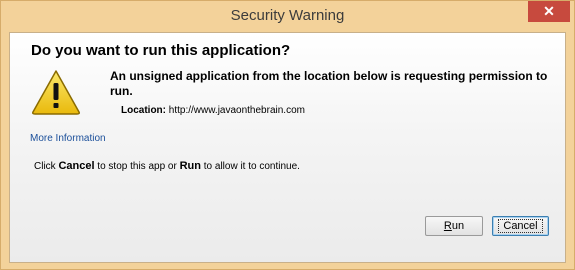 Image resolution: width=575 pixels, height=270 pixels. What do you see at coordinates (161, 50) in the screenshot?
I see `dialog-heading: Do you want to run this application?` at bounding box center [161, 50].